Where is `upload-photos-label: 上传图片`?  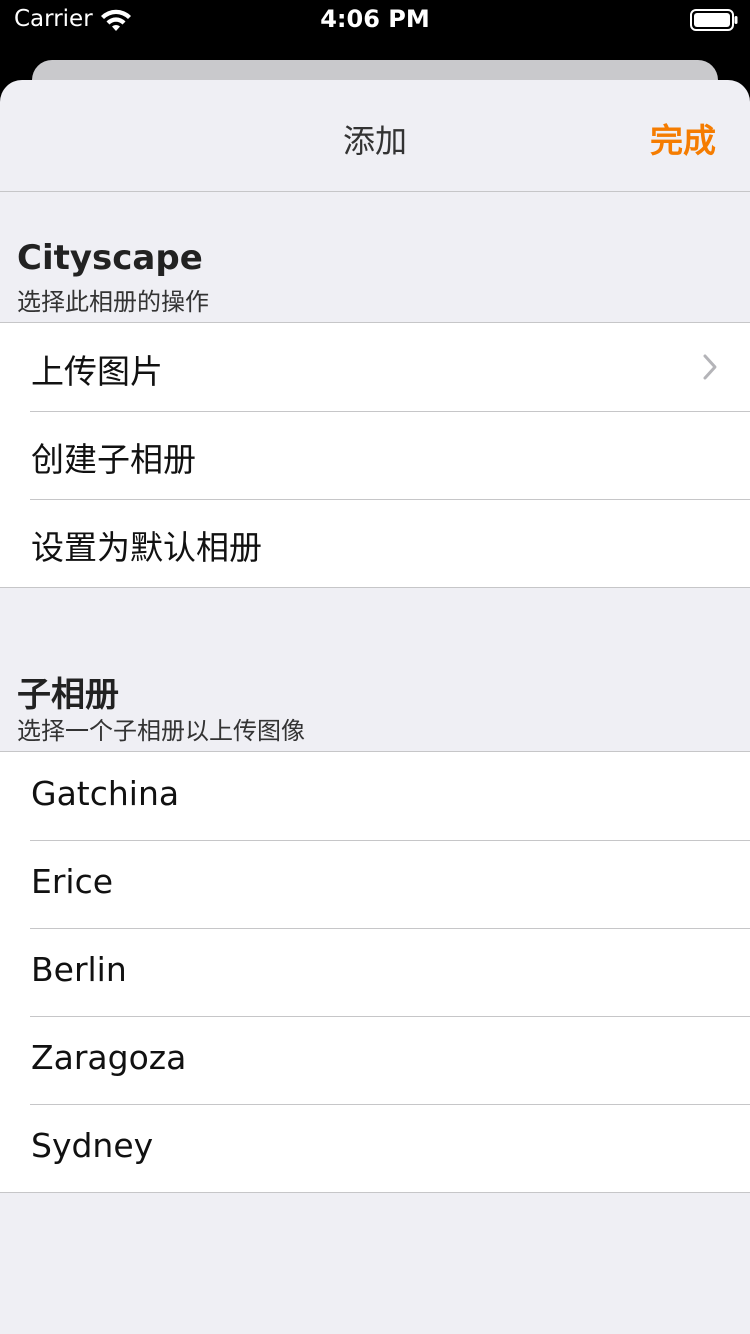 upload-photos-label: 上传图片 is located at coordinates (97, 371).